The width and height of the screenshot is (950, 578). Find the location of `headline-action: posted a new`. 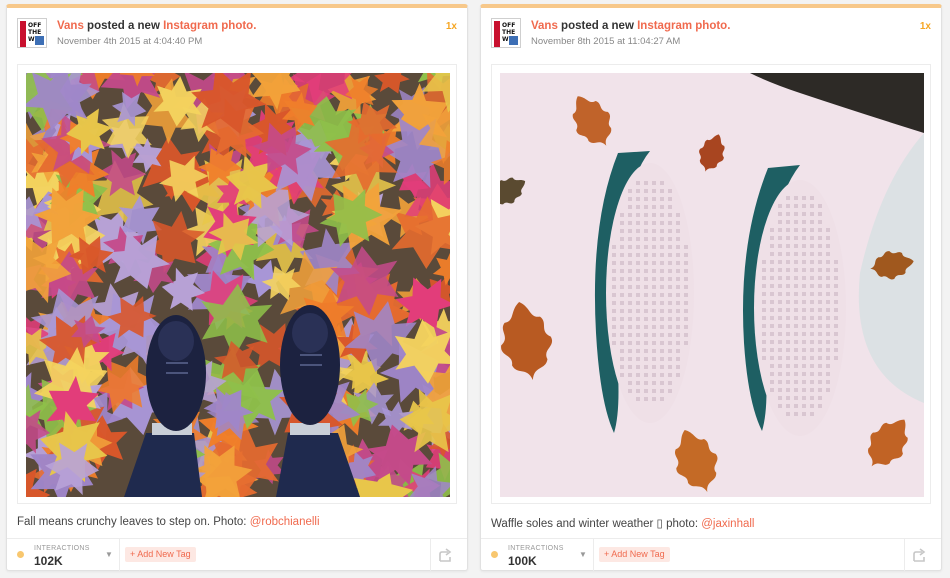

headline-action: posted a new is located at coordinates (597, 26).